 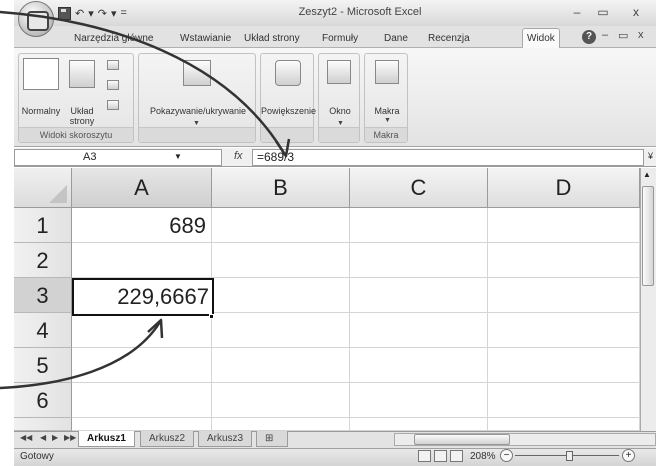 What do you see at coordinates (198, 111) in the screenshot?
I see `show-hide-label: Pokazywanie/ukrywanie` at bounding box center [198, 111].